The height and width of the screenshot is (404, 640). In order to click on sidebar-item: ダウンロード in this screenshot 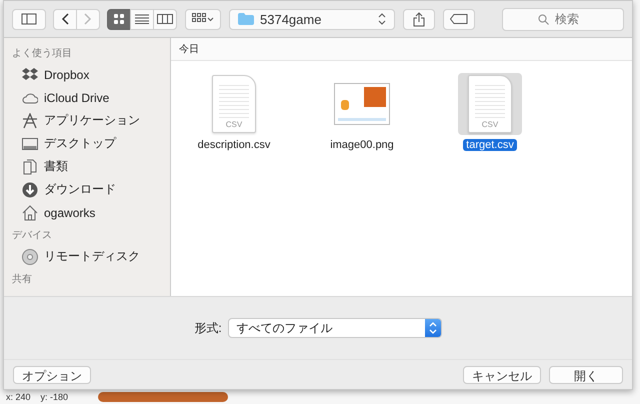, I will do `click(87, 189)`.